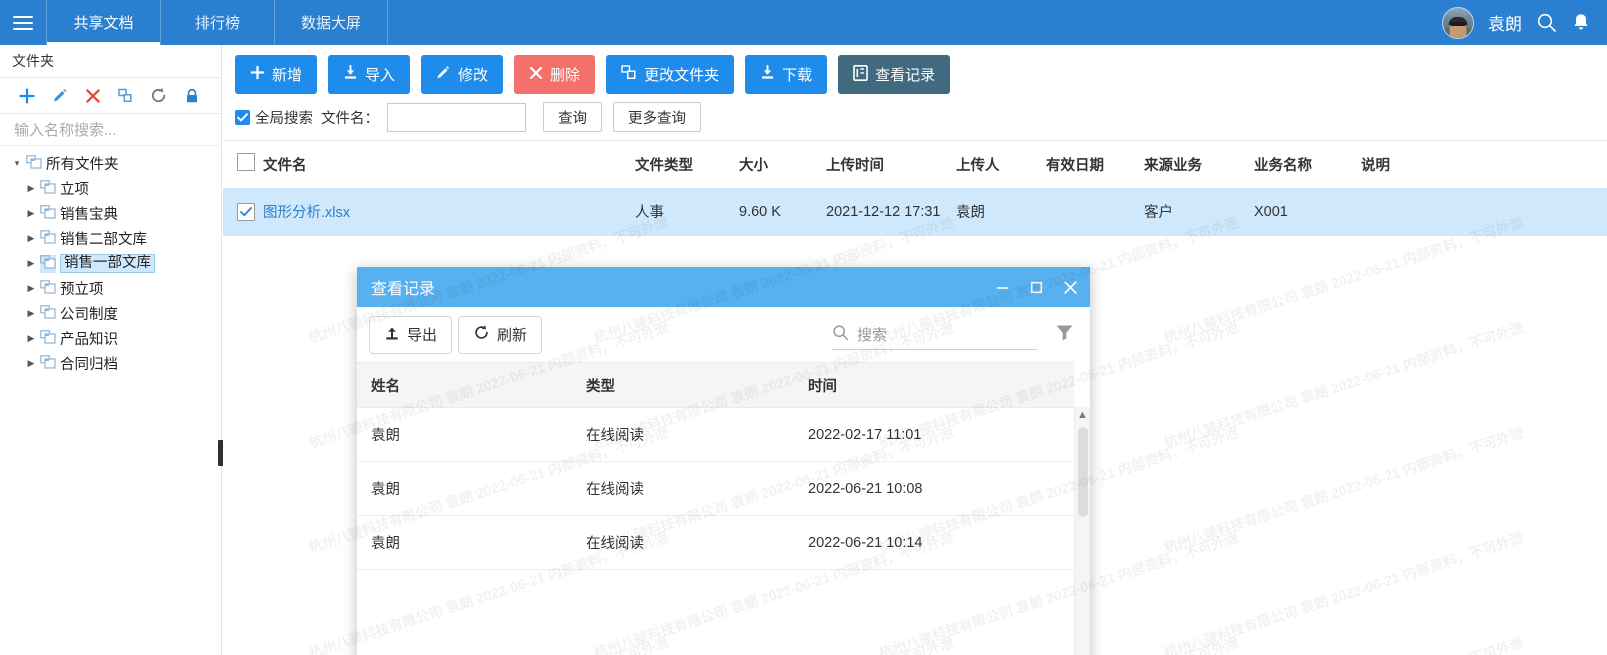 This screenshot has height=655, width=1607. I want to click on edit-icon, so click(59, 96).